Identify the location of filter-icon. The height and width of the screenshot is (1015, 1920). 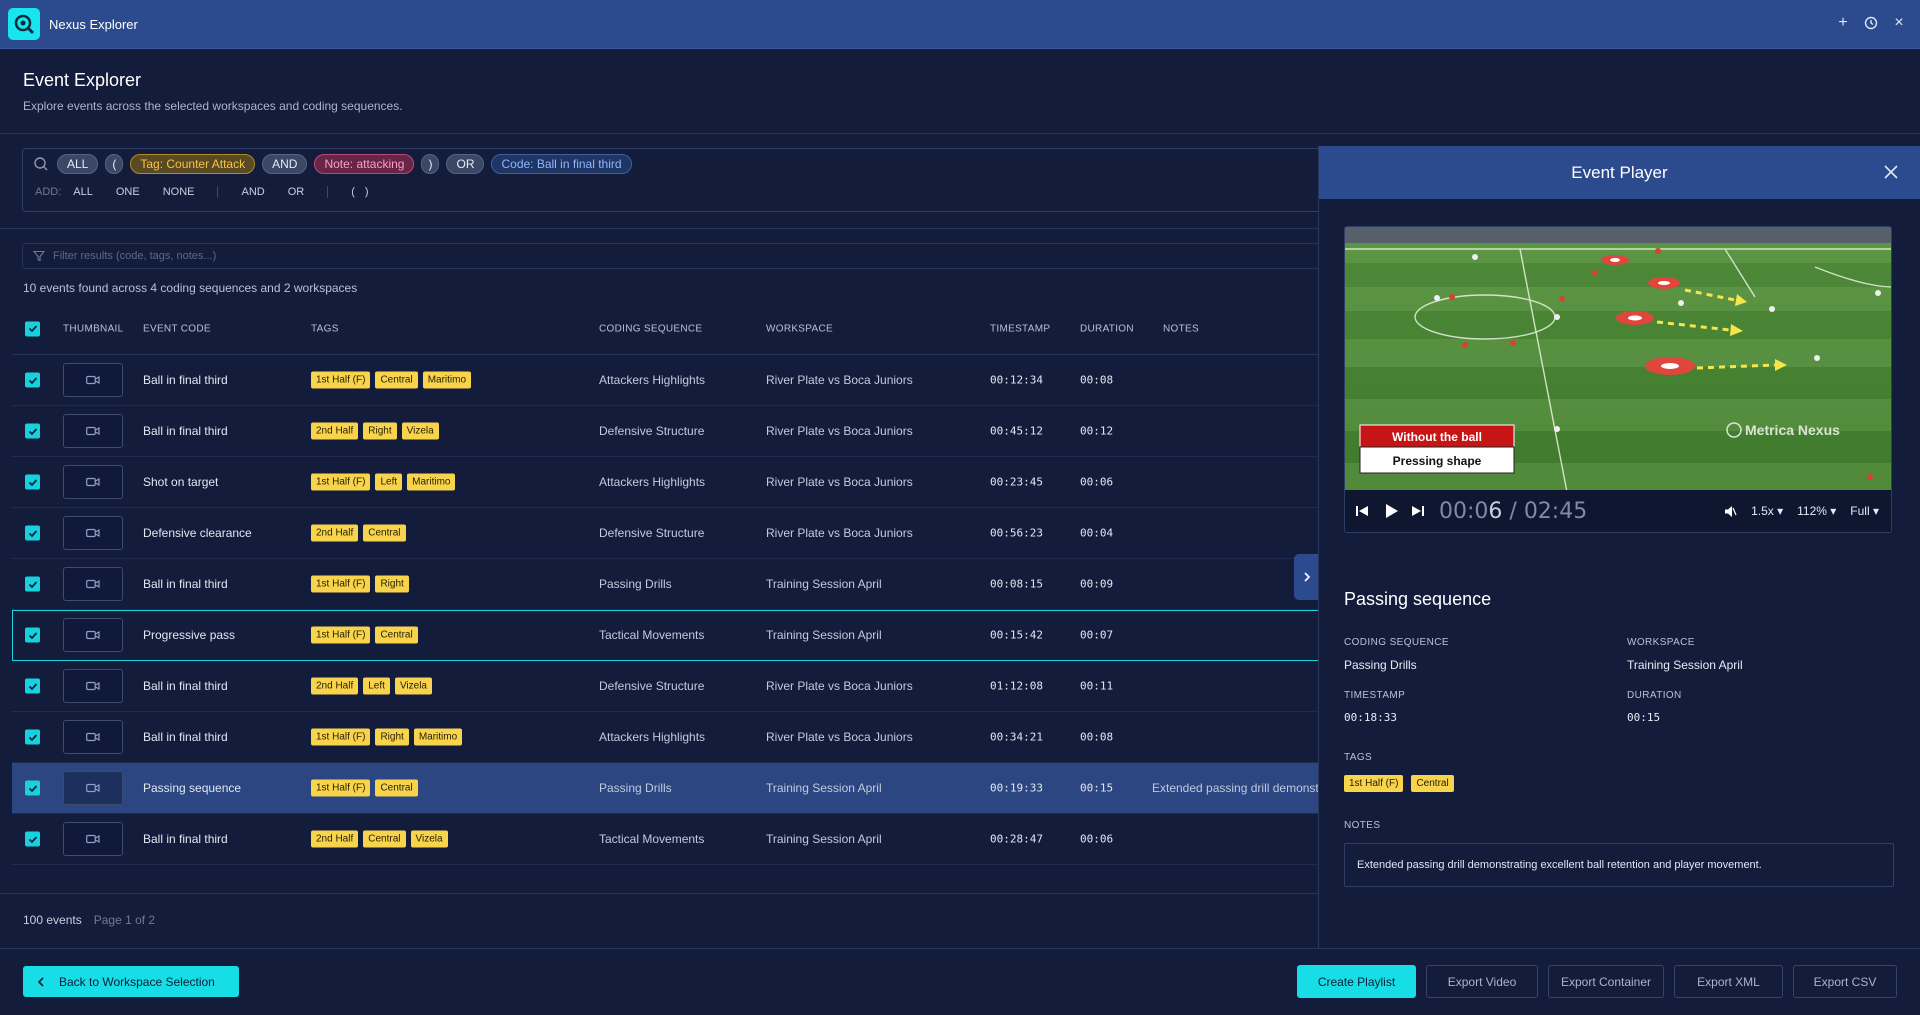
(39, 256).